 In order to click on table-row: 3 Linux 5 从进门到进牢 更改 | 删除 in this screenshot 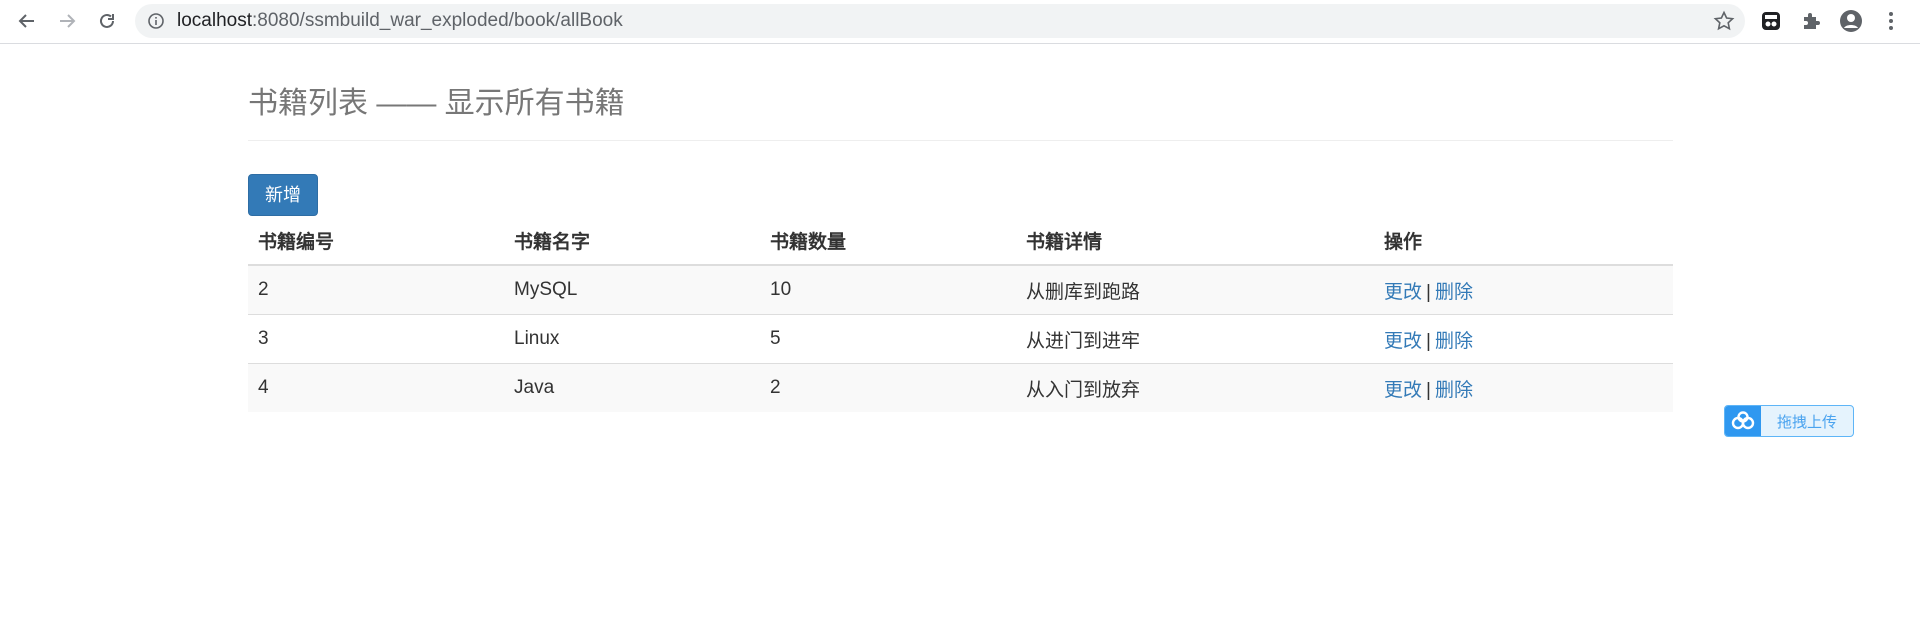, I will do `click(960, 339)`.